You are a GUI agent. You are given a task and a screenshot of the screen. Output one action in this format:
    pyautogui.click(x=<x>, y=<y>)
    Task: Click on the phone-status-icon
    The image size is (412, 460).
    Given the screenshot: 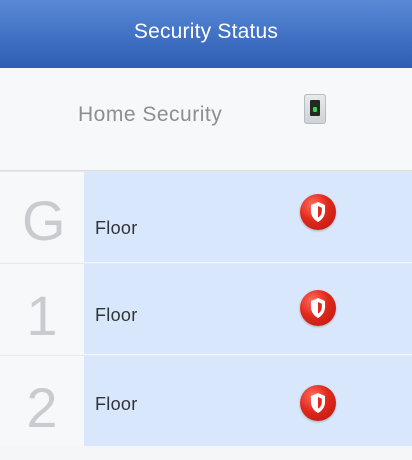 What is the action you would take?
    pyautogui.click(x=315, y=109)
    